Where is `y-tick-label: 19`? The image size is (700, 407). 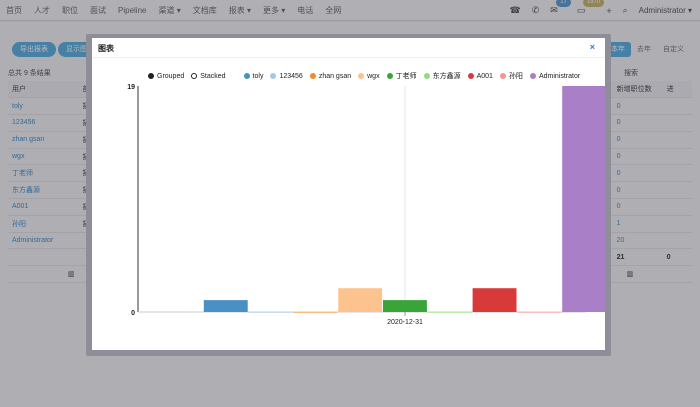
y-tick-label: 19 is located at coordinates (131, 87).